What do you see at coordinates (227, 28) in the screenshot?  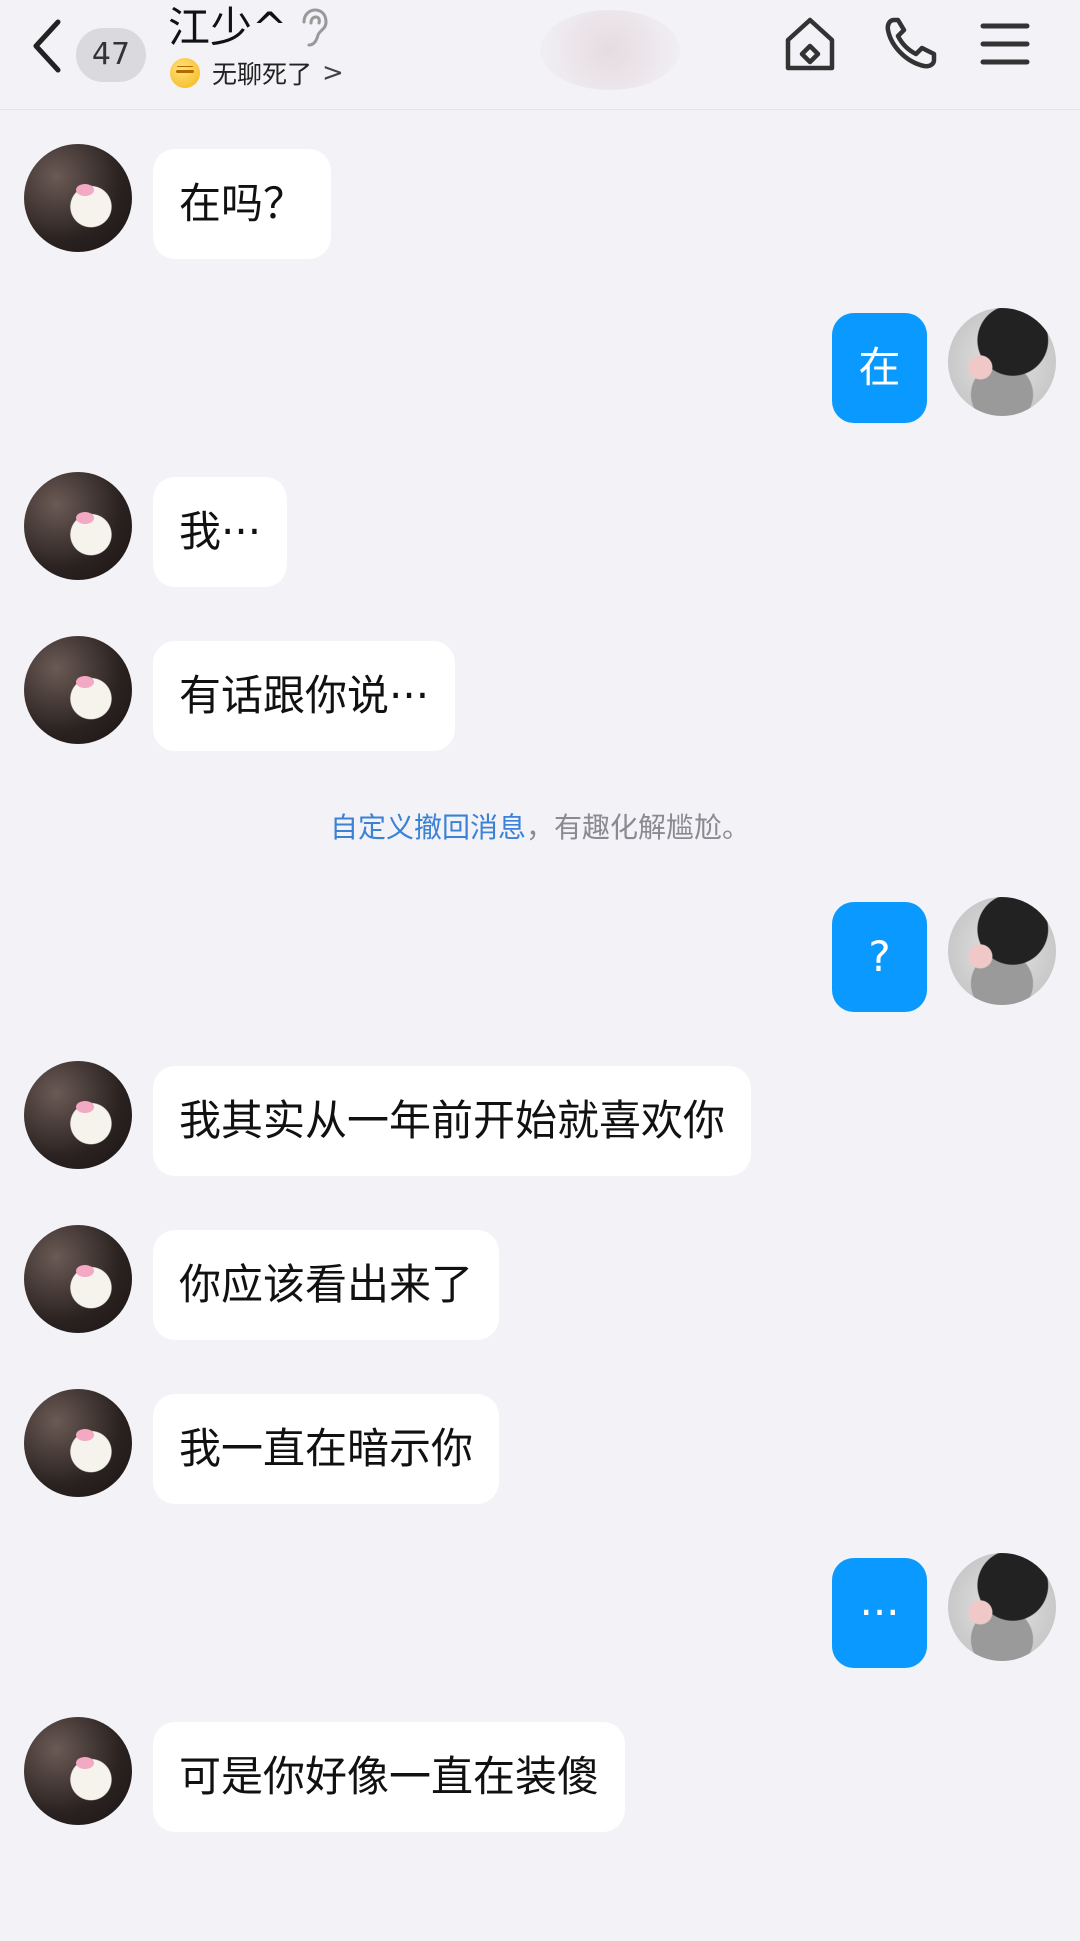 I see `contact-name: 江少^` at bounding box center [227, 28].